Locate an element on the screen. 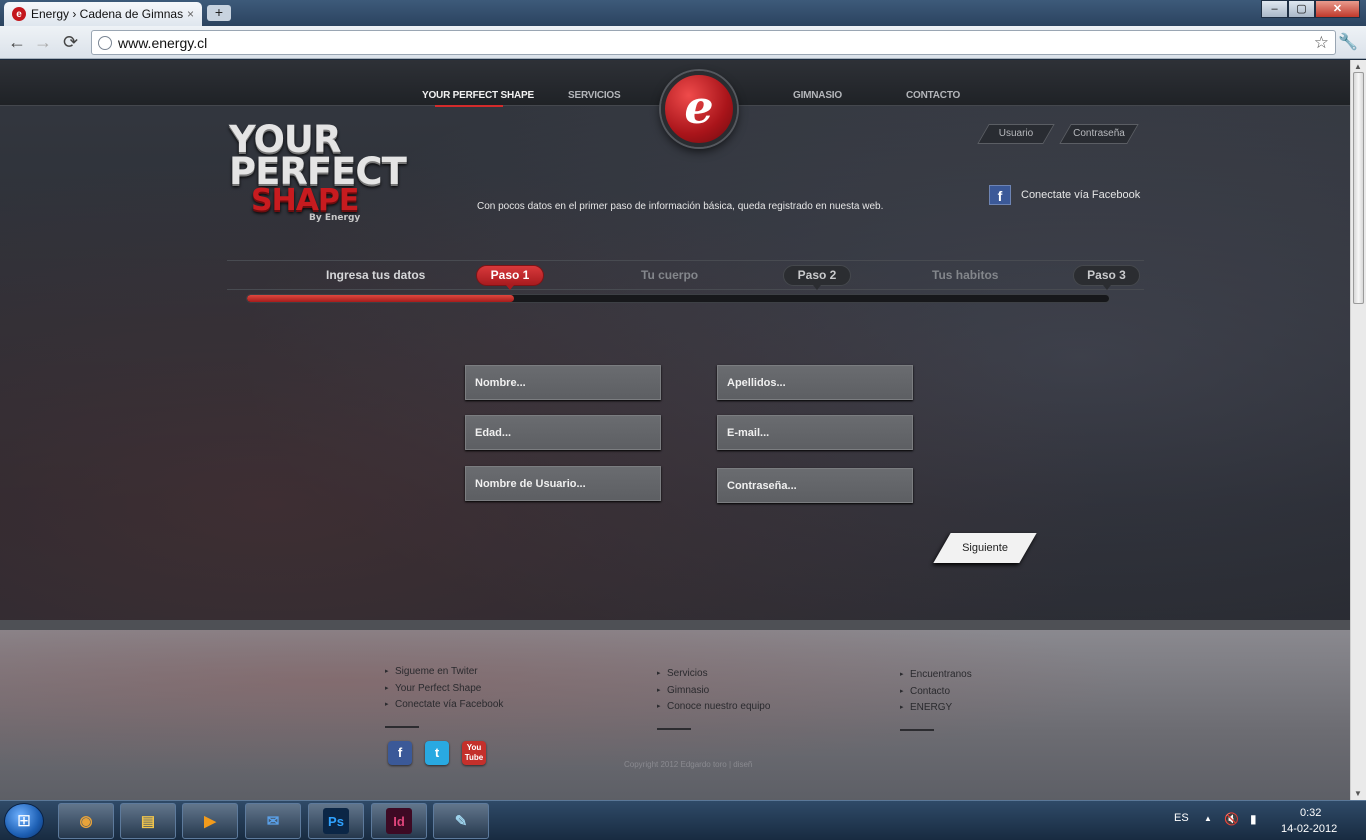 This screenshot has height=840, width=1366. notes-icon: ✎ is located at coordinates (461, 821).